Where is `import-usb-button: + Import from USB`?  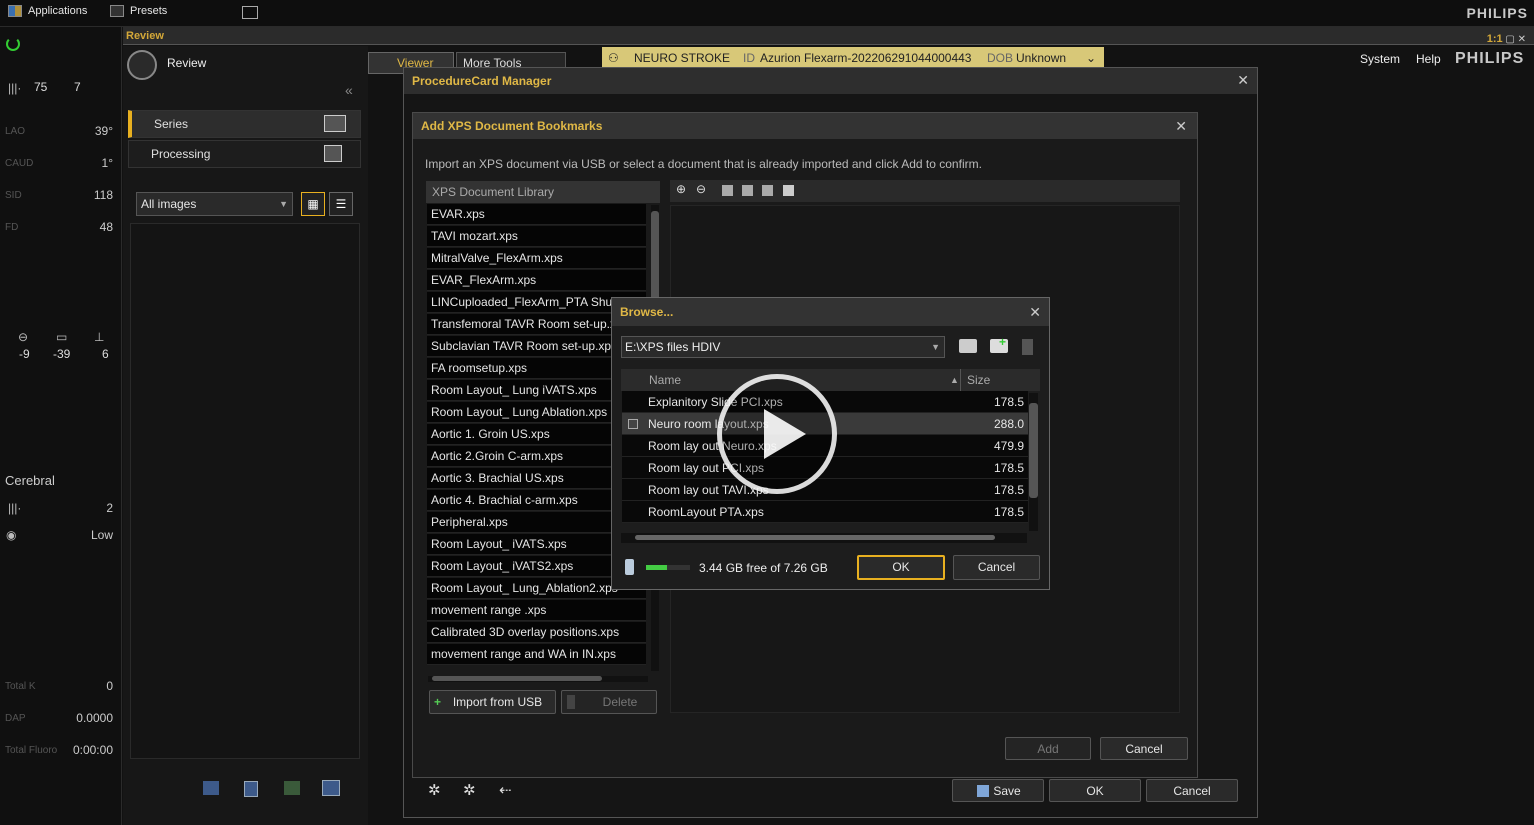 import-usb-button: + Import from USB is located at coordinates (492, 702).